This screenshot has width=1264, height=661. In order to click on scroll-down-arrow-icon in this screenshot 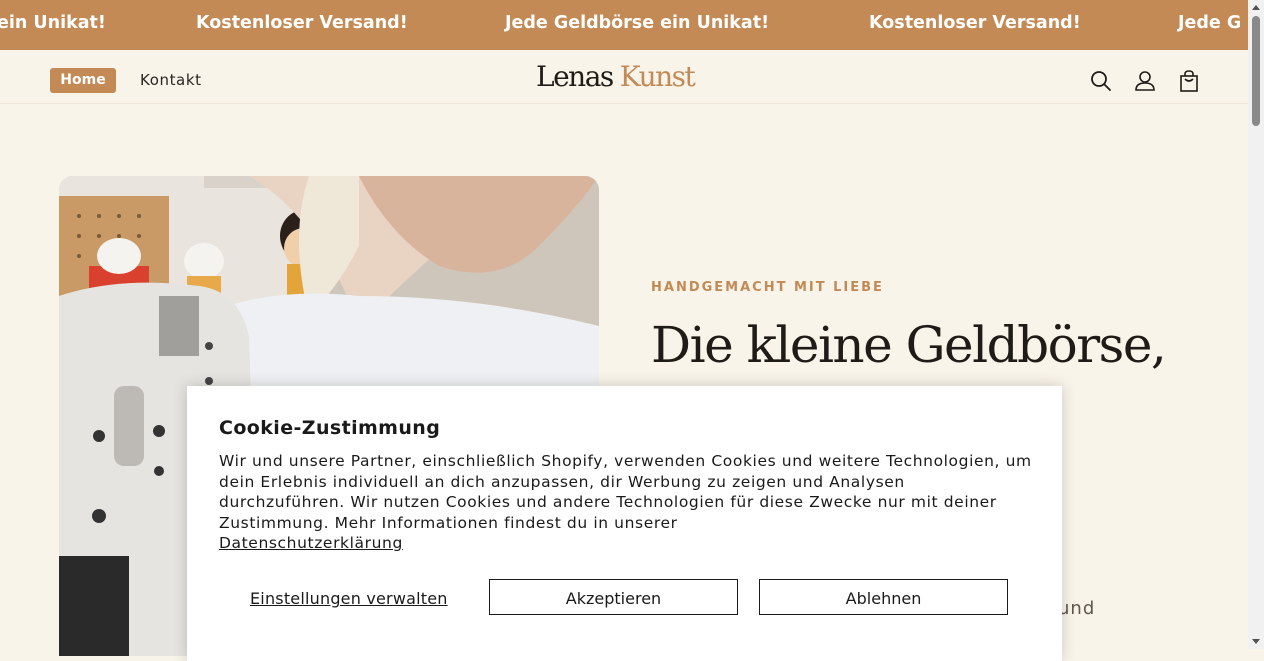, I will do `click(1256, 641)`.